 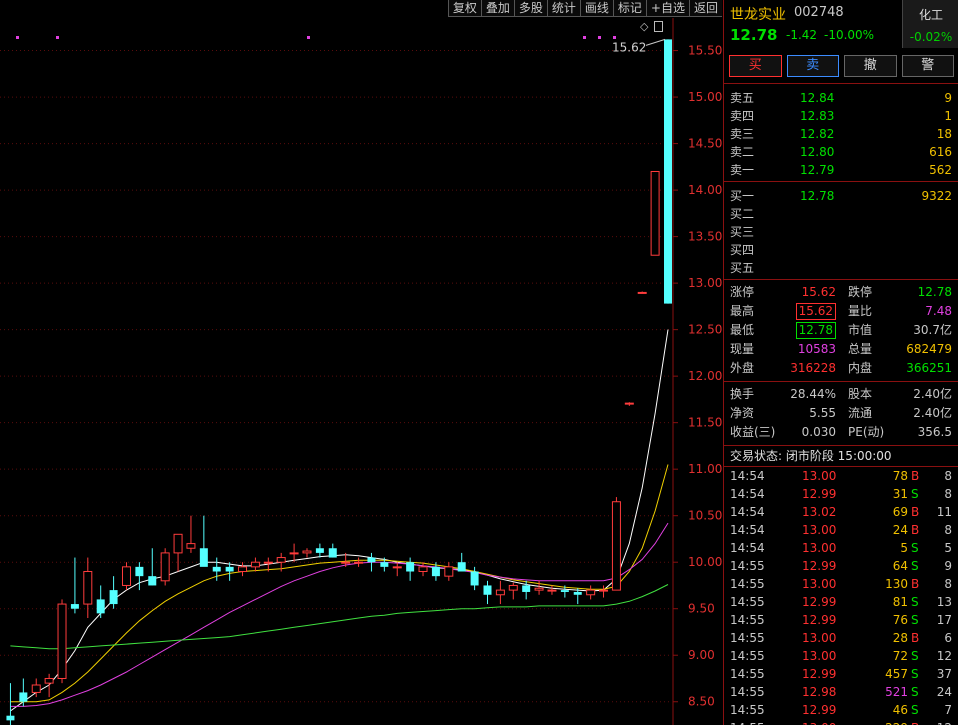 I want to click on tick-row: 14:55 12.99 81 S 13, so click(x=841, y=602).